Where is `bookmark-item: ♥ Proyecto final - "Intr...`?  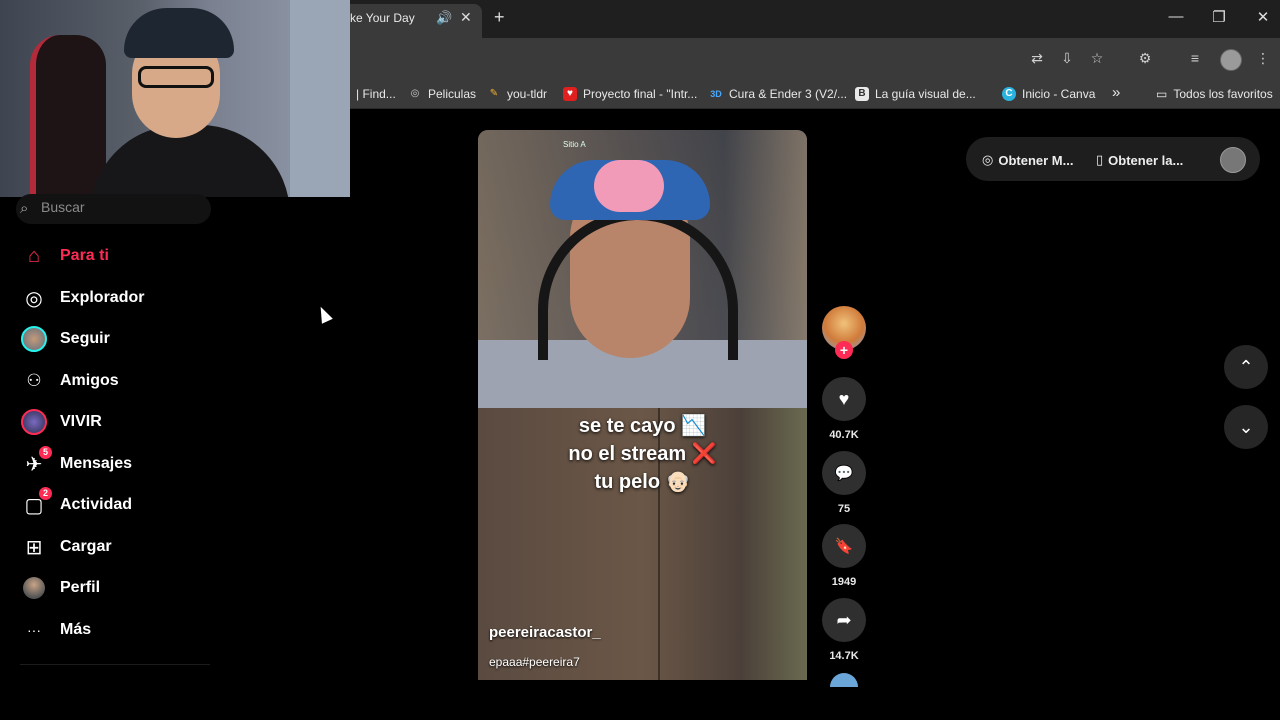
bookmark-item: ♥ Proyecto final - "Intr... is located at coordinates (630, 94).